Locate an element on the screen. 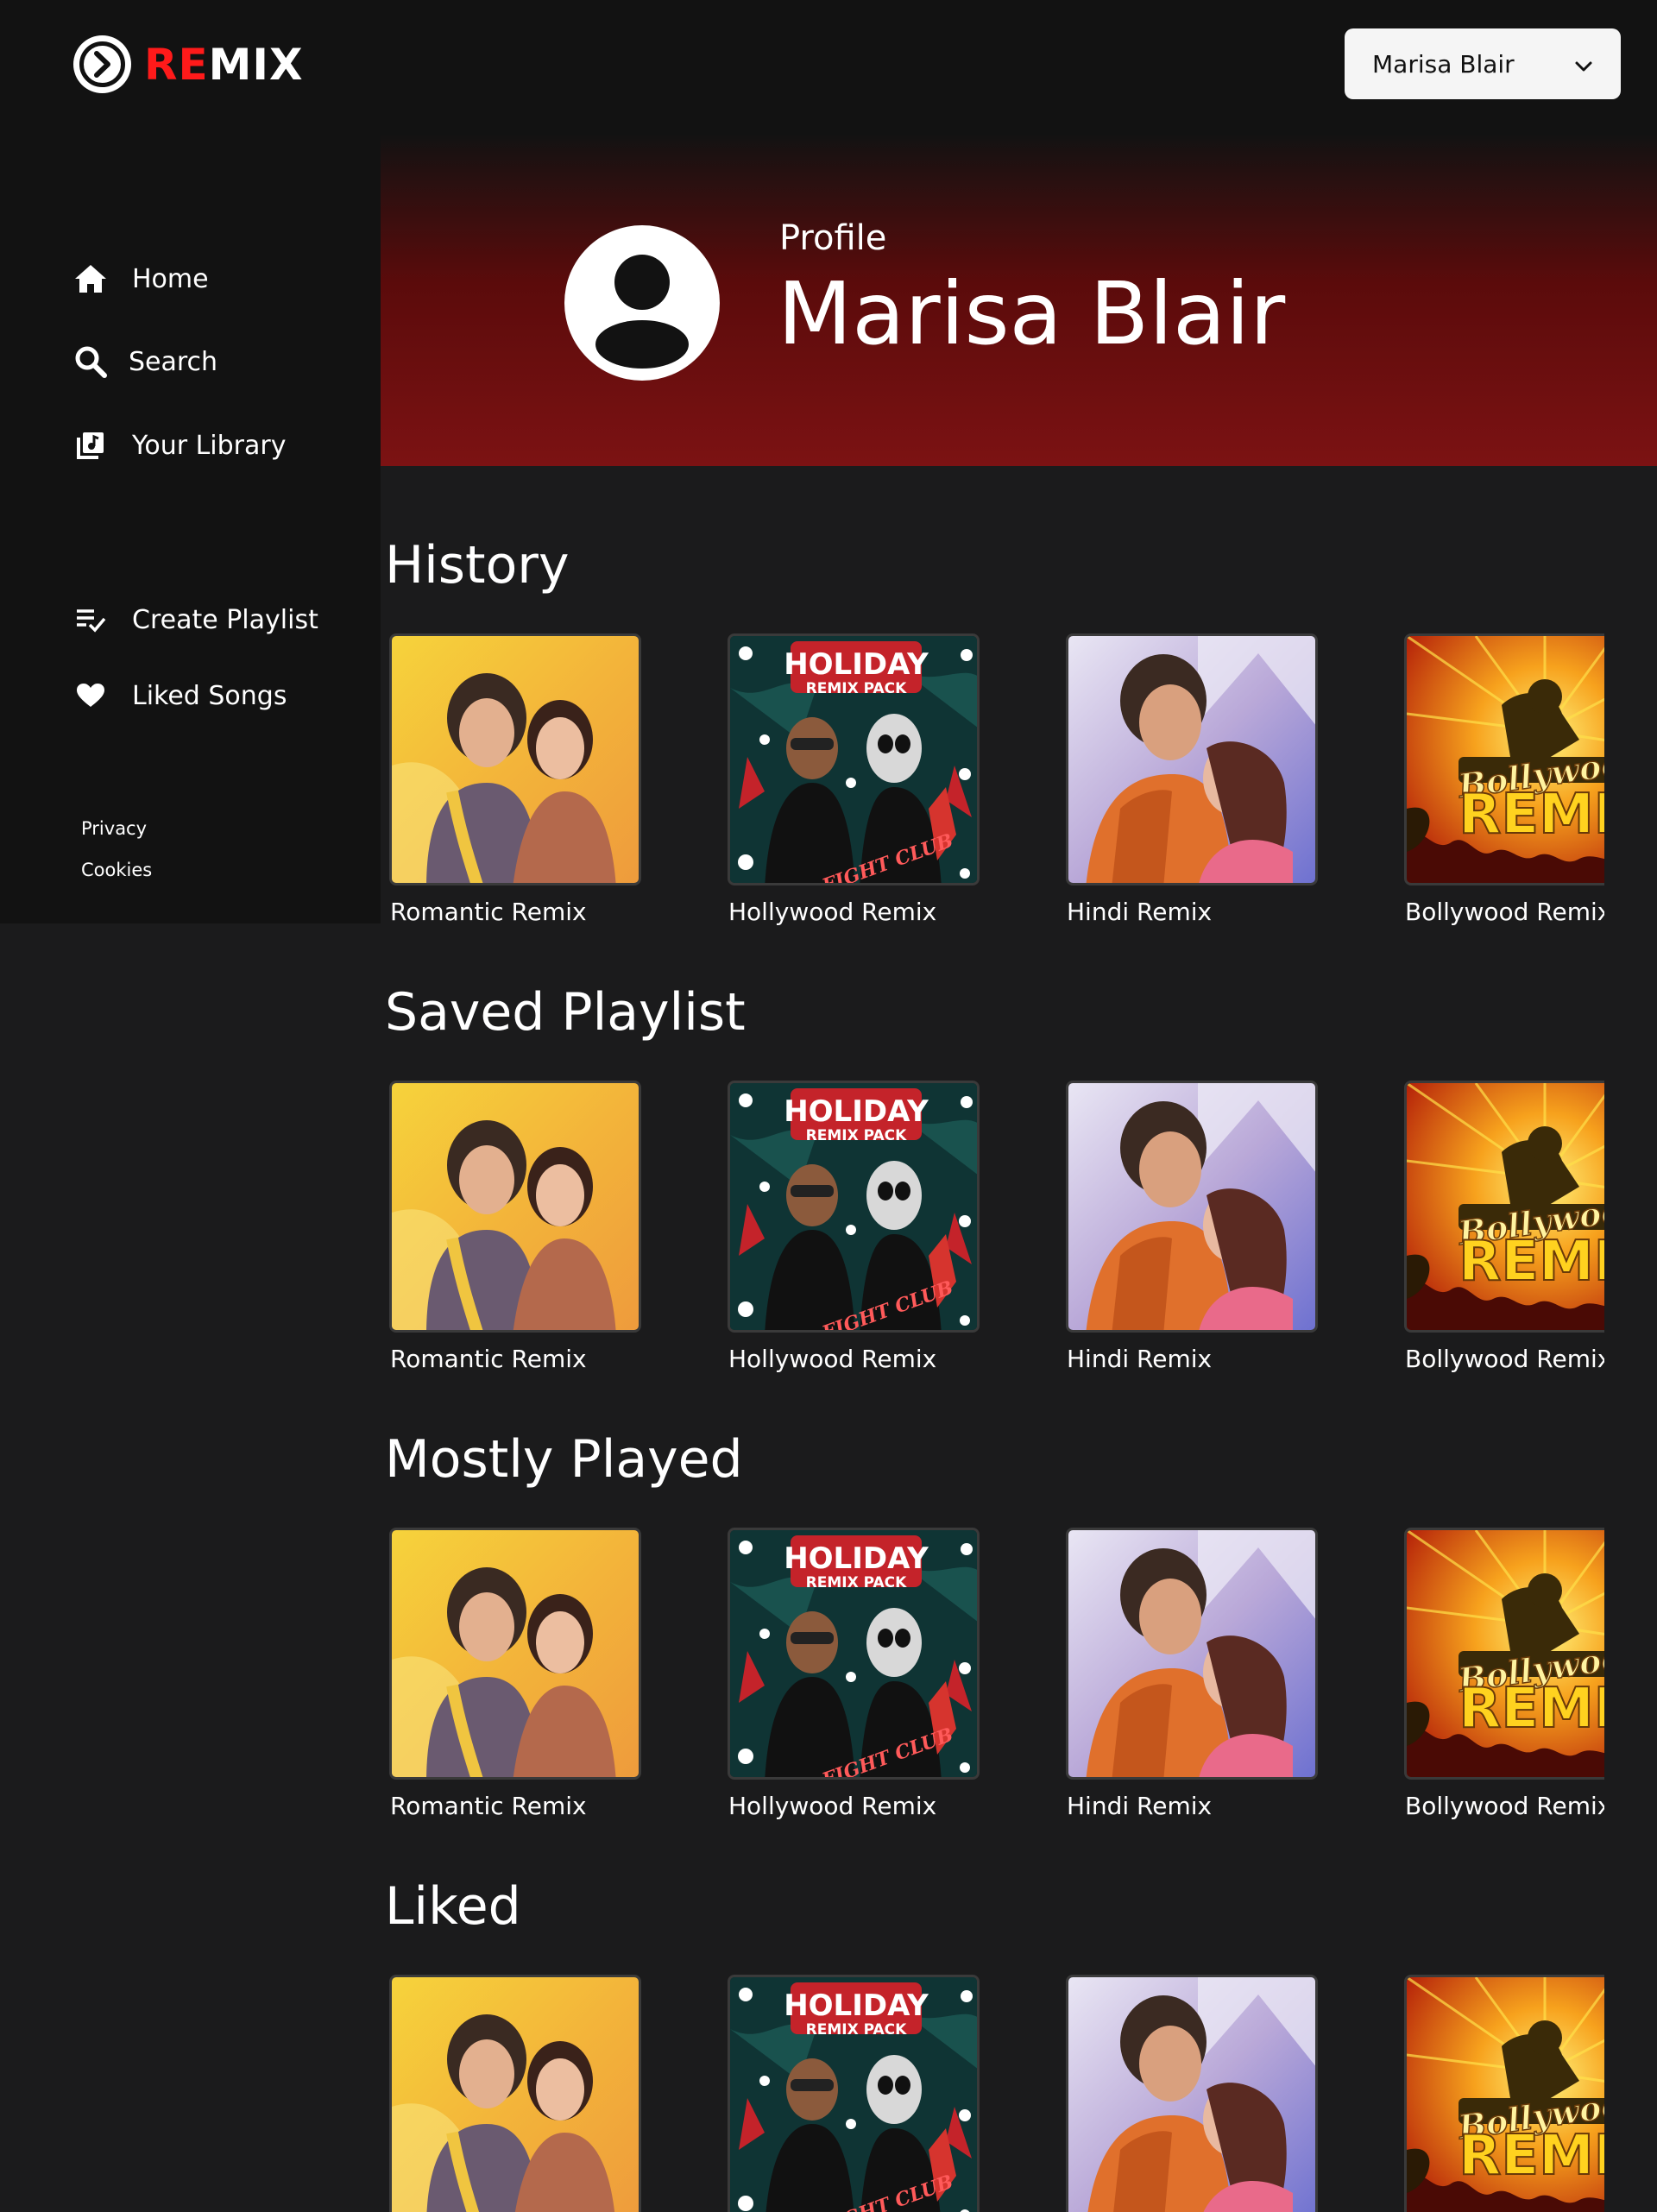 The image size is (1657, 2212). profile-name: Marisa Blair is located at coordinates (1032, 313).